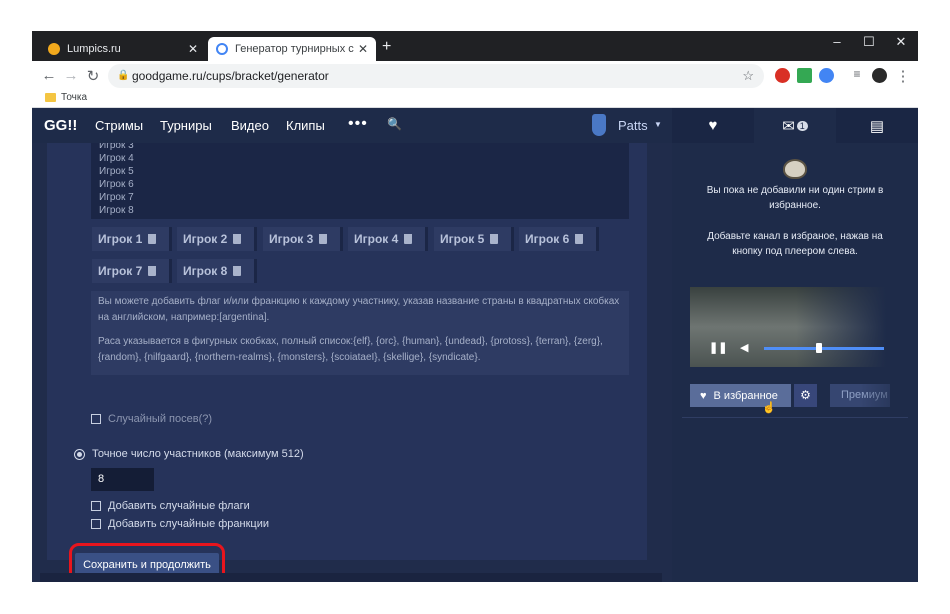  I want to click on nav-streams: Стримы, so click(119, 125).